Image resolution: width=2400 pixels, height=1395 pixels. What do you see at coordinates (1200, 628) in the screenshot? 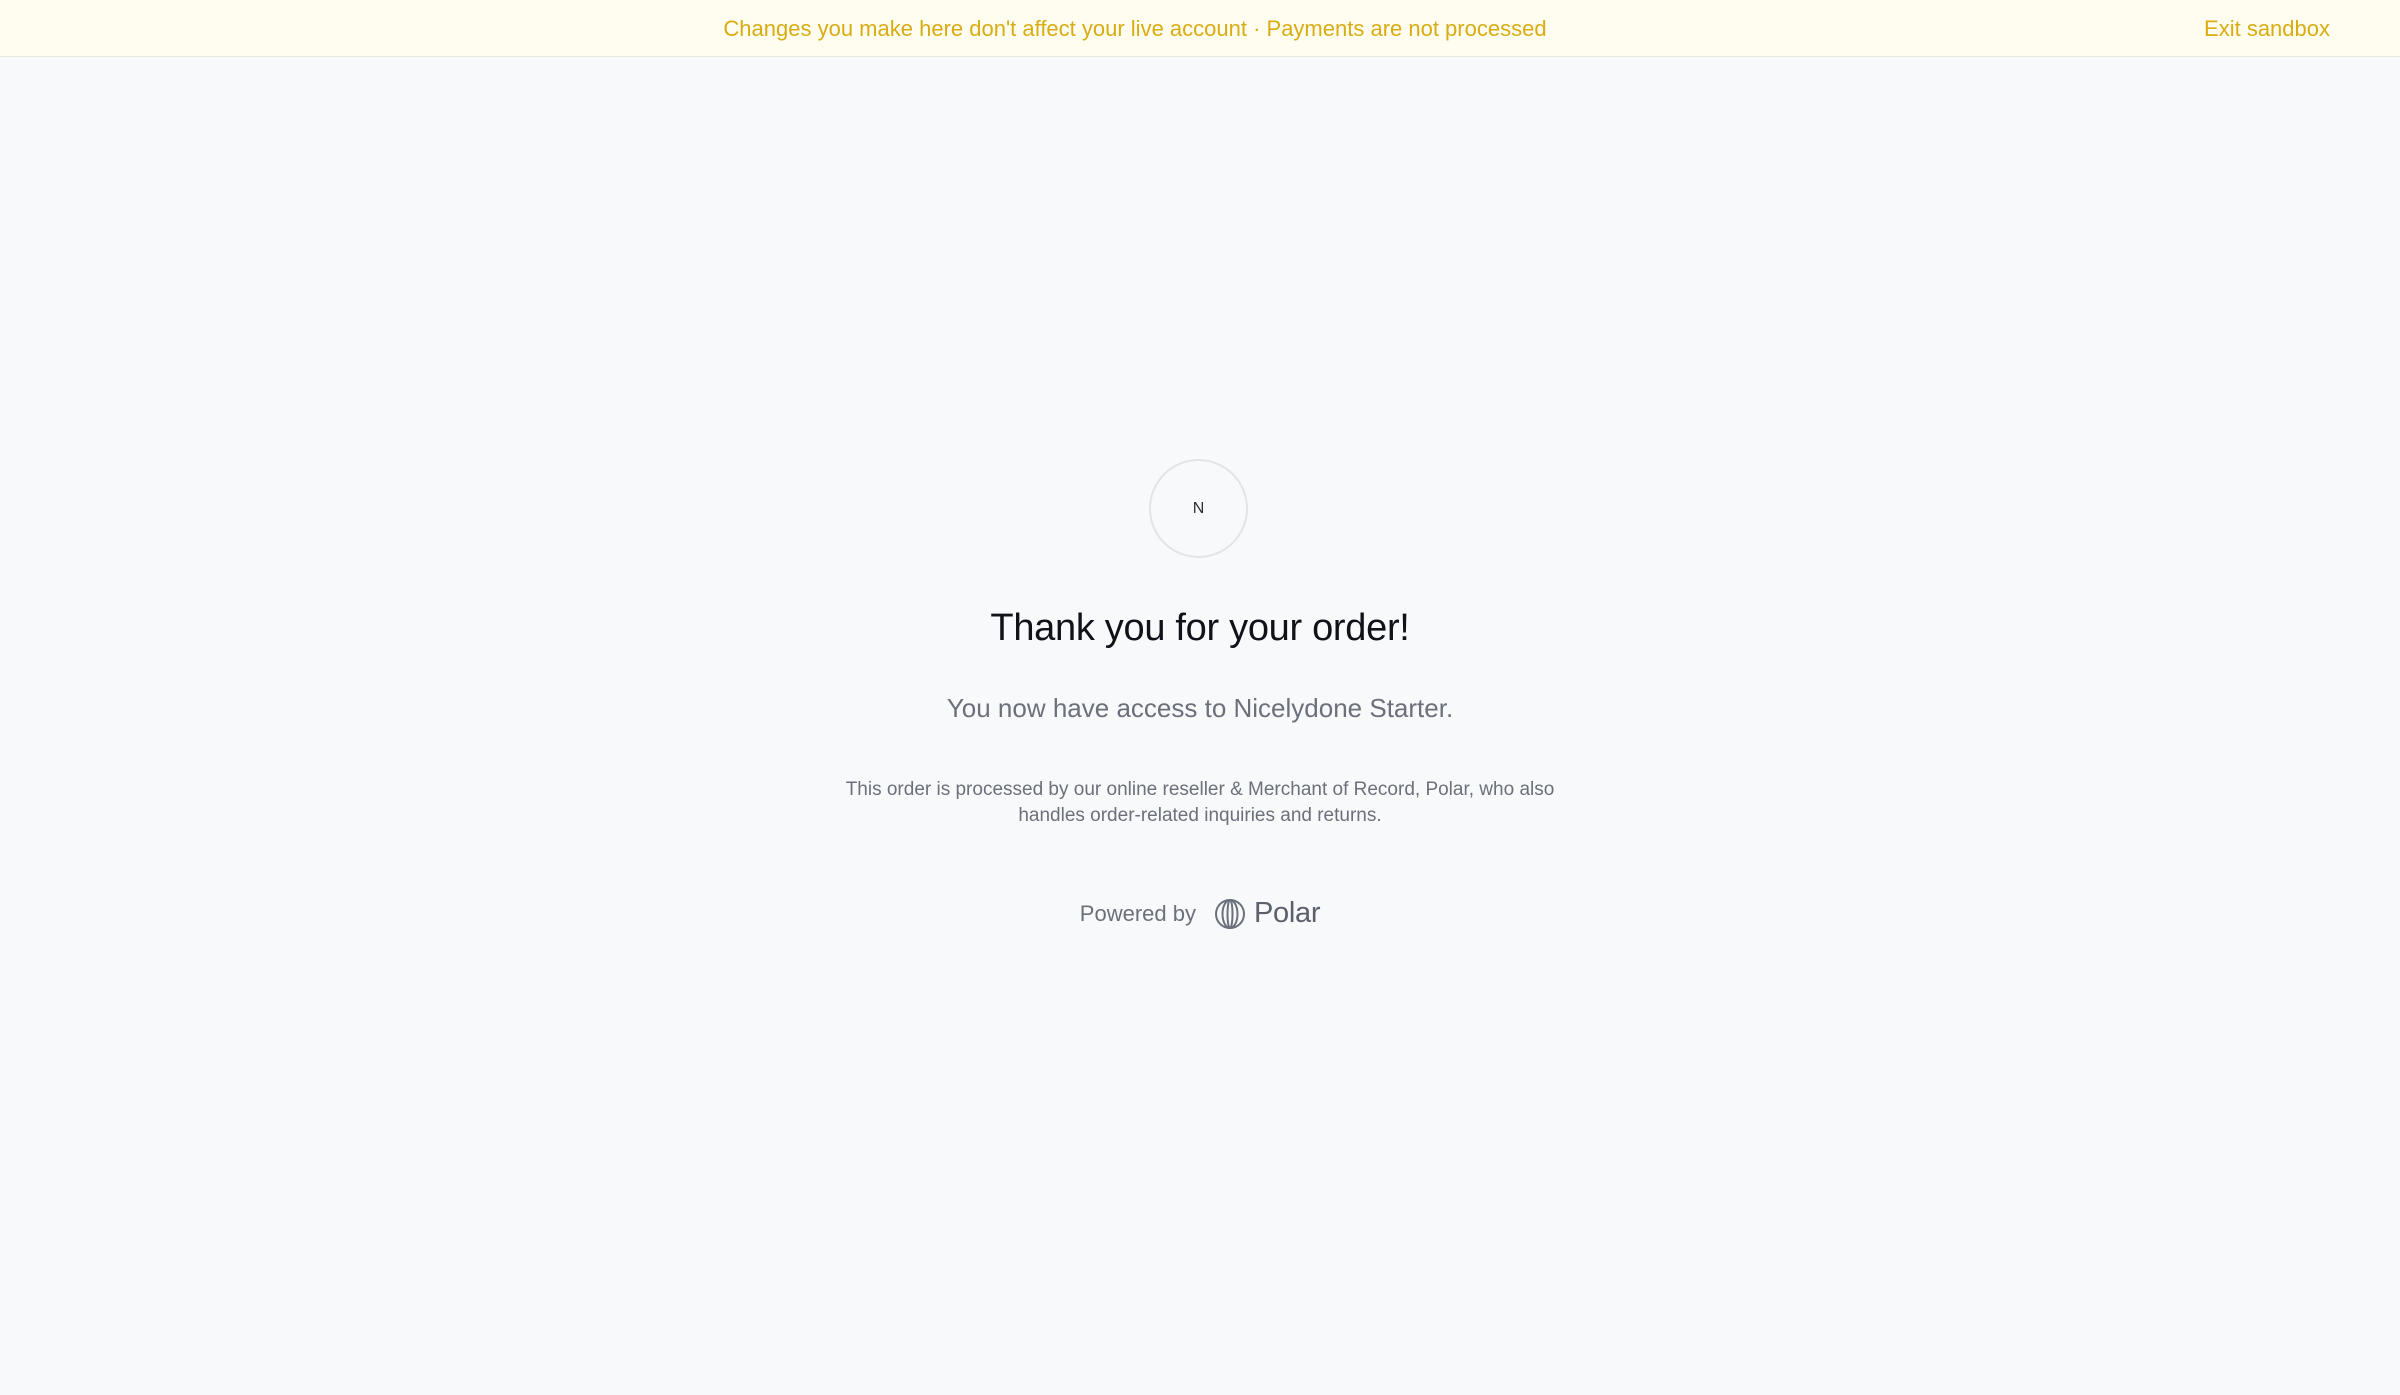
I see `page-title: Thank you for your order!` at bounding box center [1200, 628].